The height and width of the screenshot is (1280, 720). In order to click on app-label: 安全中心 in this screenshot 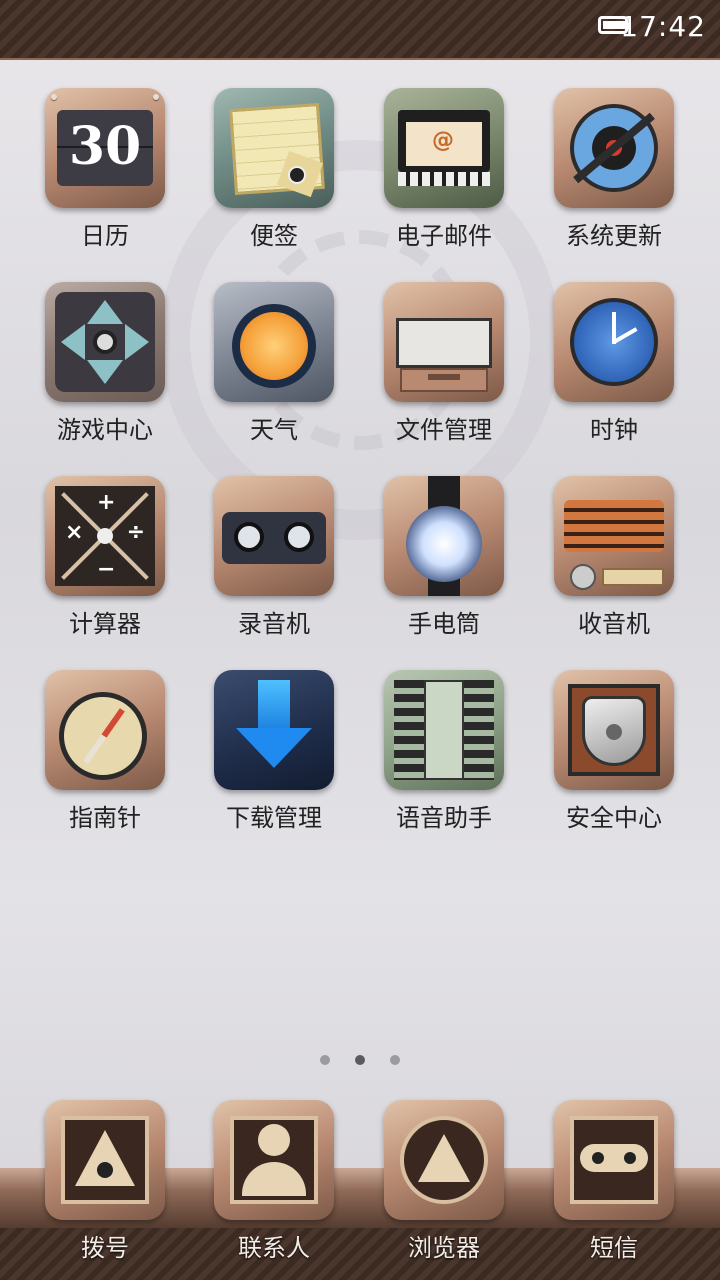, I will do `click(614, 818)`.